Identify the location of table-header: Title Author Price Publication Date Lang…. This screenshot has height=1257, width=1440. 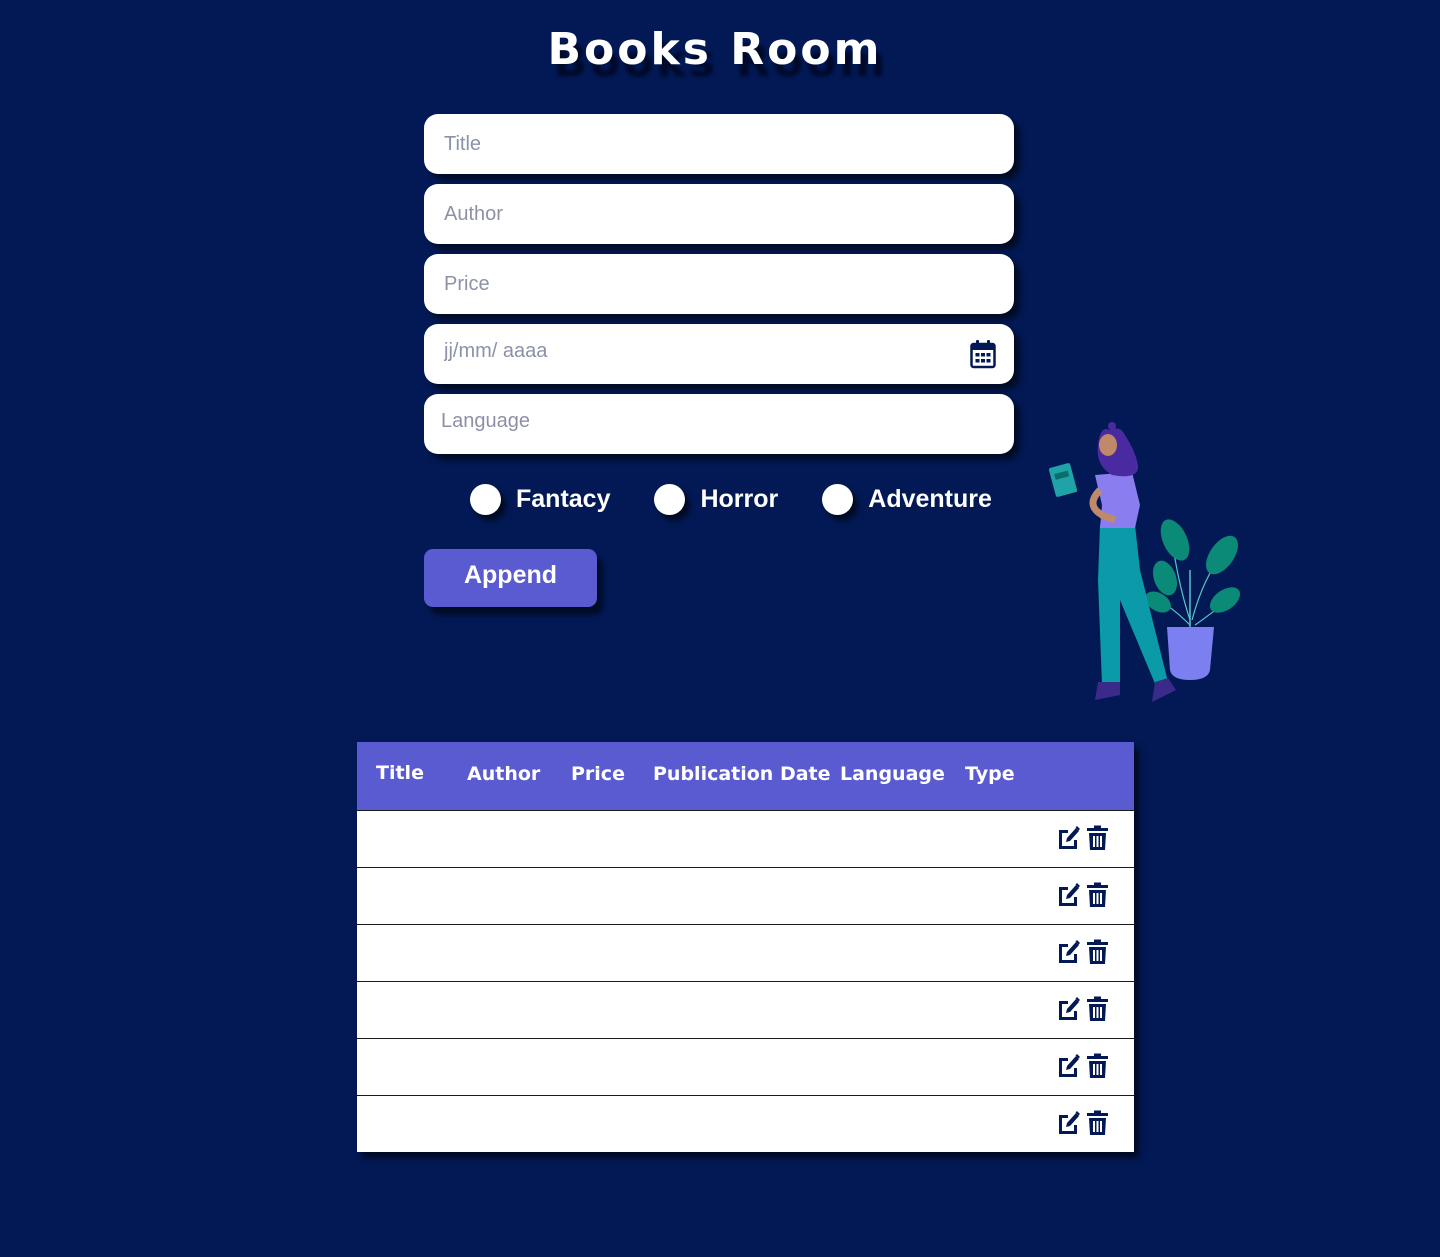
(745, 776).